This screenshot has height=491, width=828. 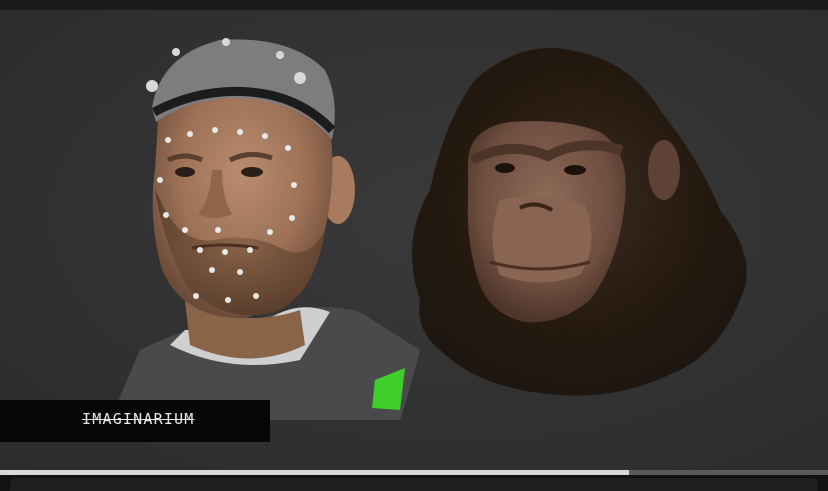 What do you see at coordinates (414, 5) in the screenshot?
I see `top-bar` at bounding box center [414, 5].